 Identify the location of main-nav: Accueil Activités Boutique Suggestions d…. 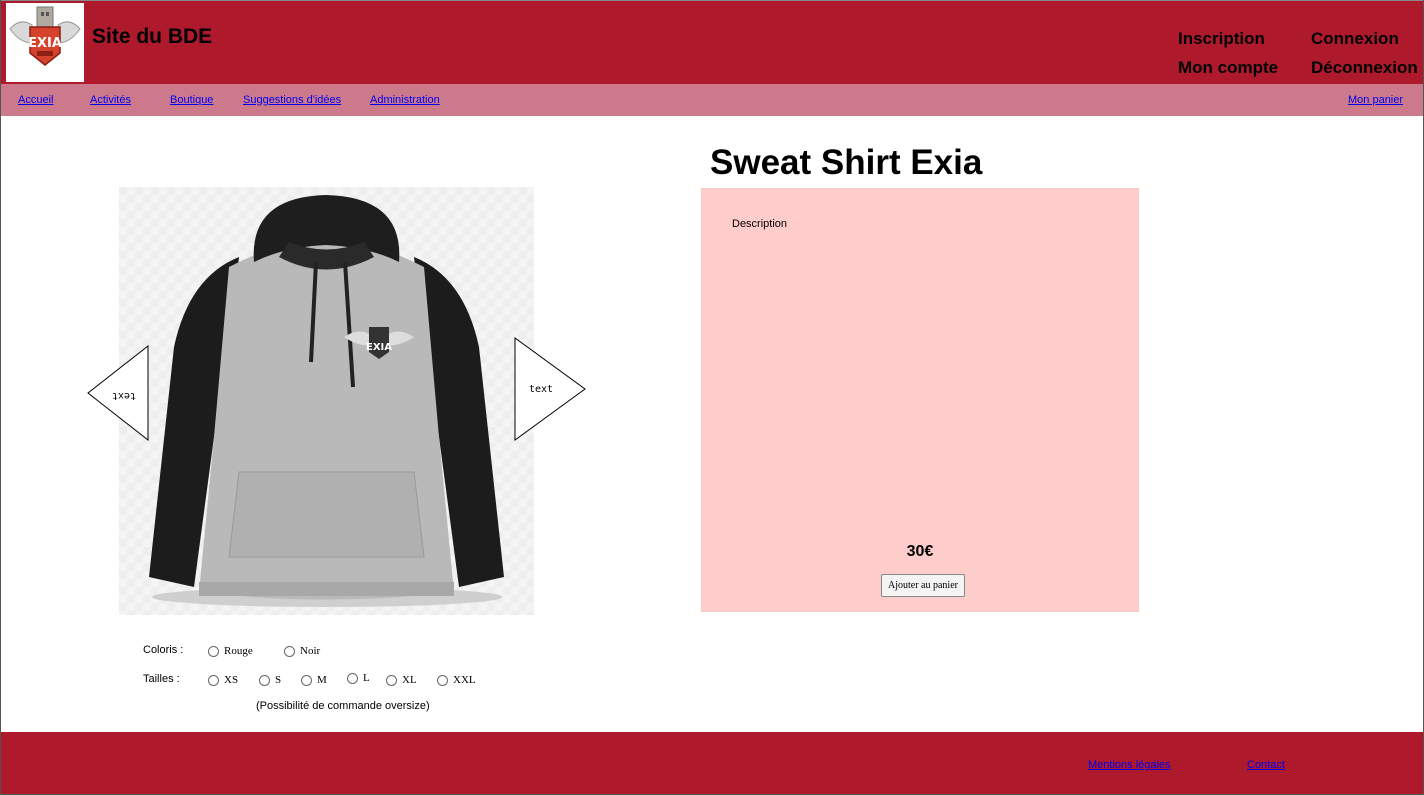
(712, 100).